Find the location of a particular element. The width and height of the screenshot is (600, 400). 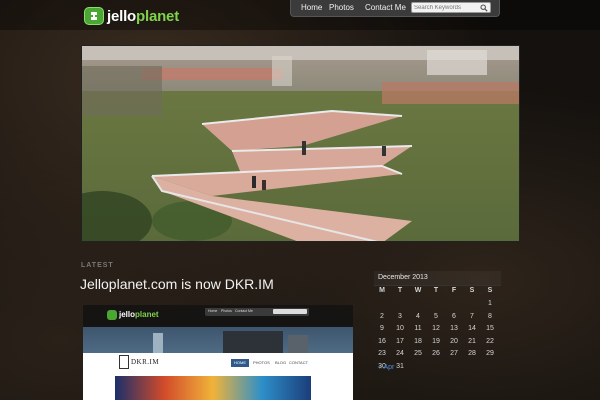

calendar-day: 5 is located at coordinates (436, 316).